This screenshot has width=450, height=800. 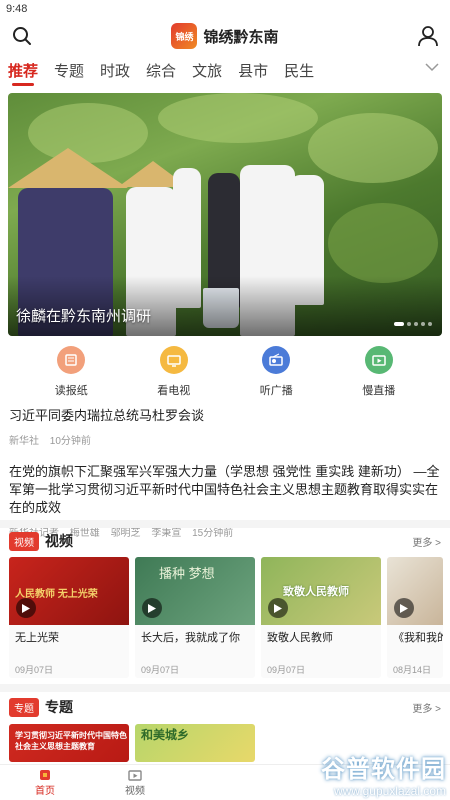 What do you see at coordinates (132, 743) in the screenshot?
I see `topic-list: 学习贯彻习近平新时代中国特色社会主义思想主题教育 和美城乡` at bounding box center [132, 743].